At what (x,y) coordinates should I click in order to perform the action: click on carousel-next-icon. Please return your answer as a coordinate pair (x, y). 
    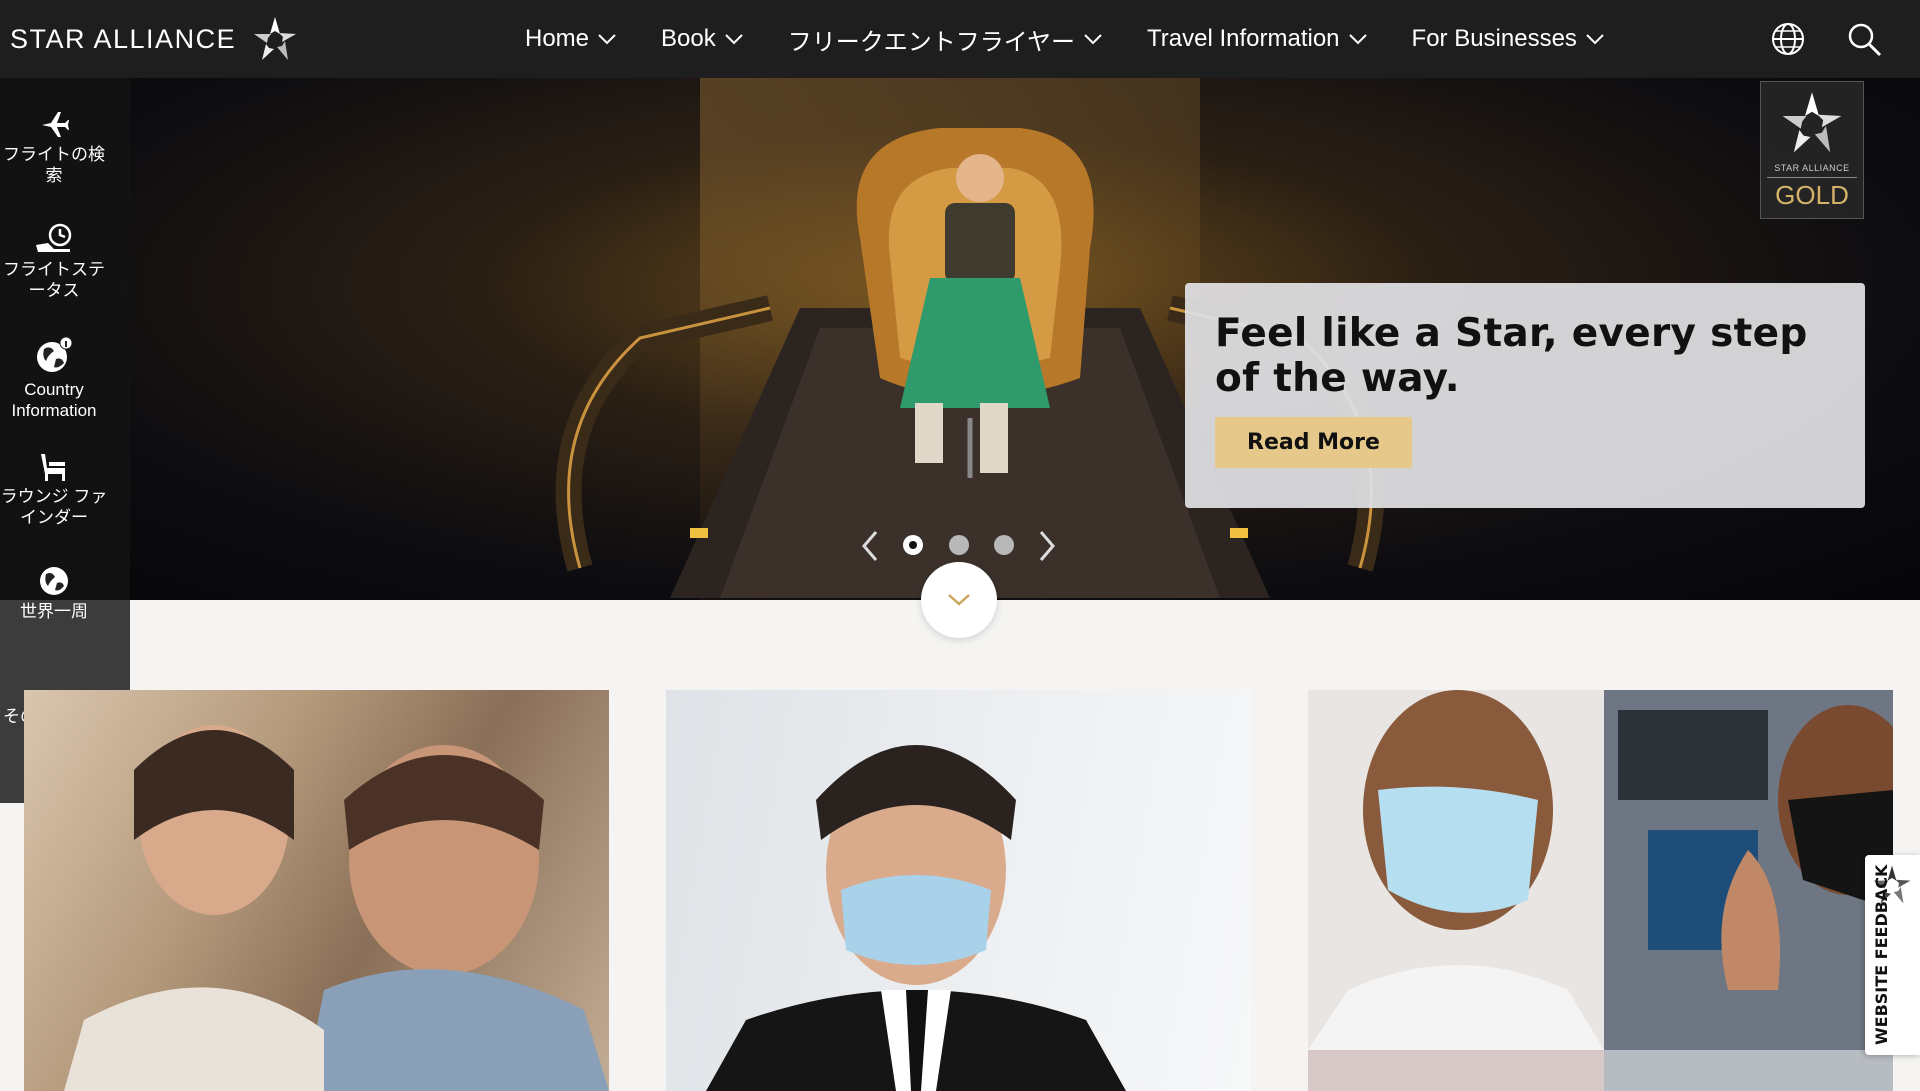
    Looking at the image, I should click on (1047, 546).